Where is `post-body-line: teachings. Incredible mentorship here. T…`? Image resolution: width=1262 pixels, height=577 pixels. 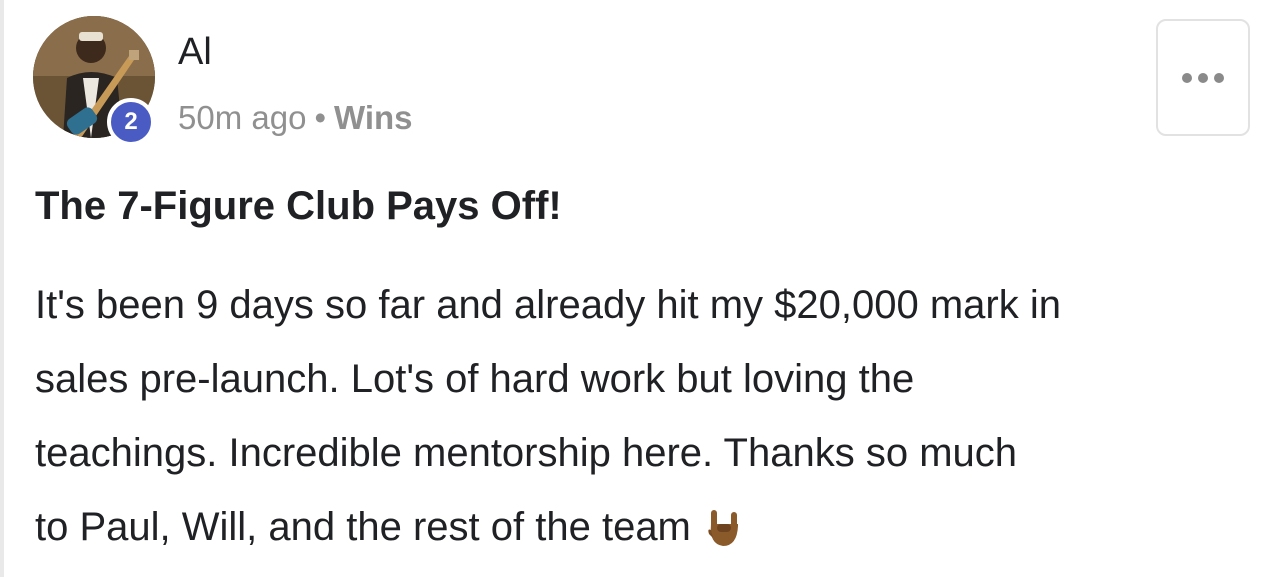 post-body-line: teachings. Incredible mentorship here. T… is located at coordinates (526, 453).